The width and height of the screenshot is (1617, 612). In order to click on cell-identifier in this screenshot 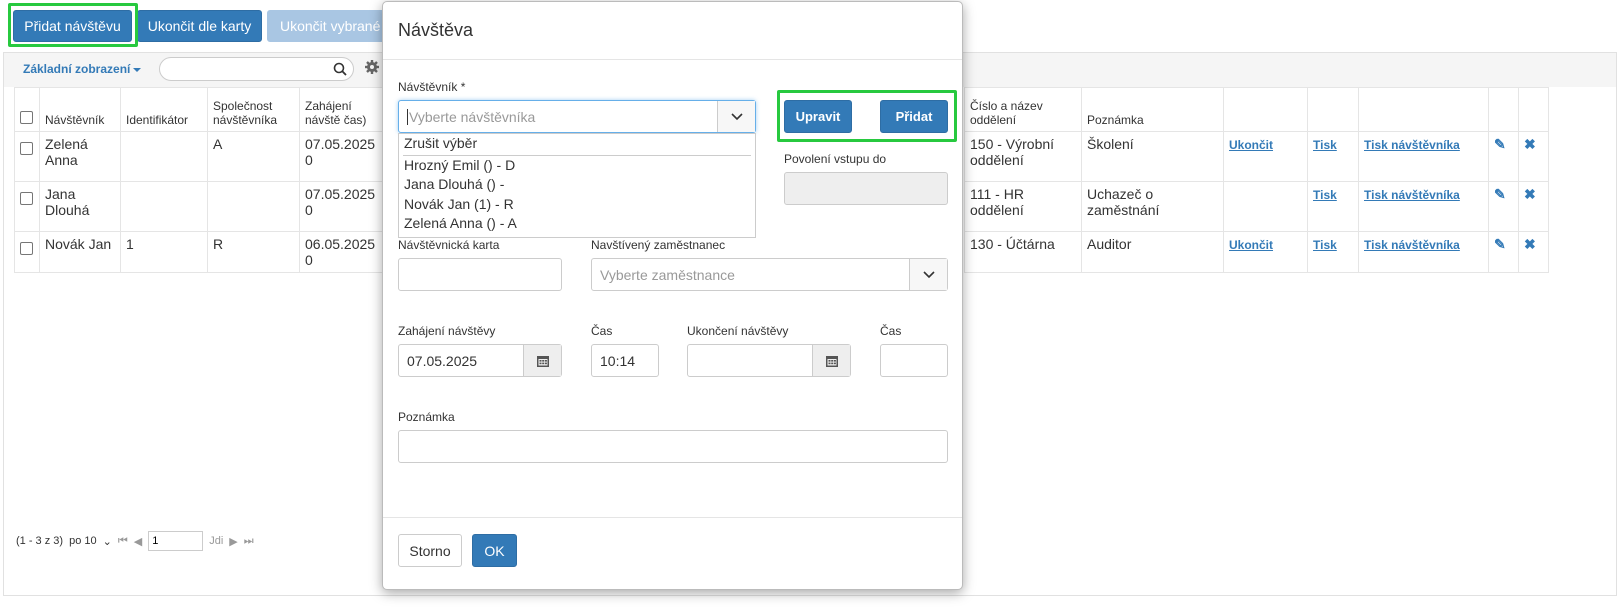, I will do `click(164, 206)`.